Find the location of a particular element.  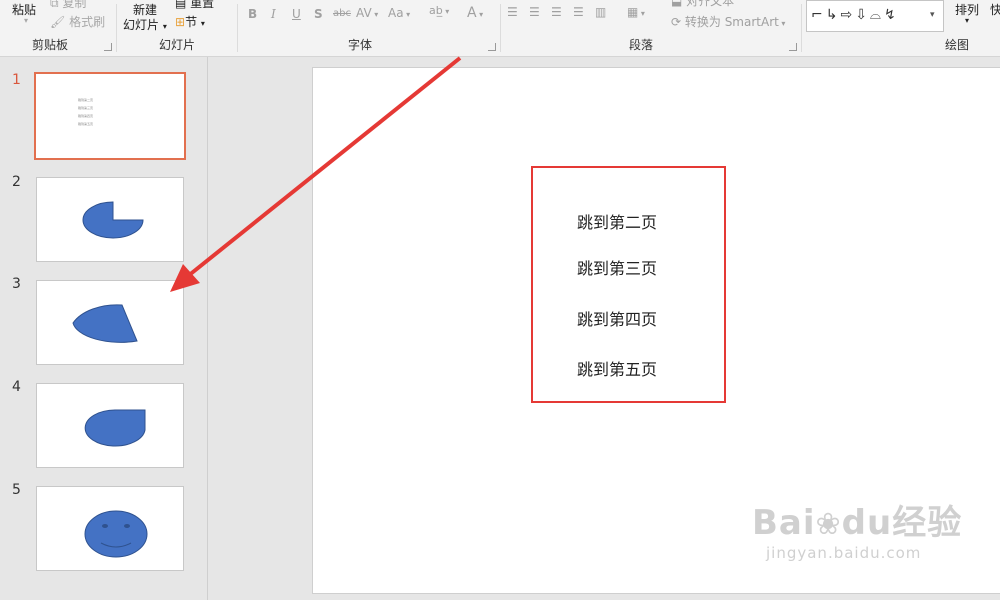

convert-smartart-button: ⟳ 转换为 SmartArt ▾ is located at coordinates (728, 21).